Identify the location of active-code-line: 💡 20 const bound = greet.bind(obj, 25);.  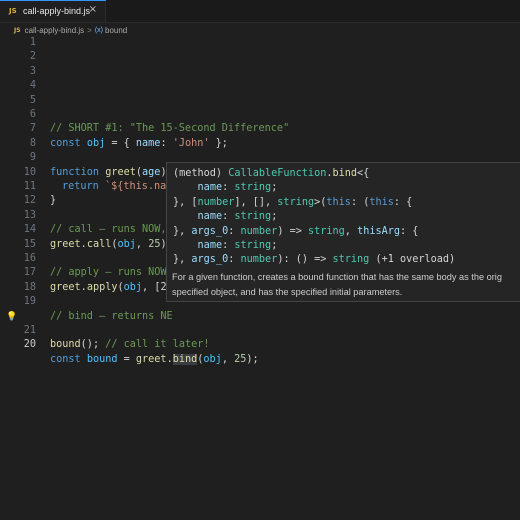
(260, 337).